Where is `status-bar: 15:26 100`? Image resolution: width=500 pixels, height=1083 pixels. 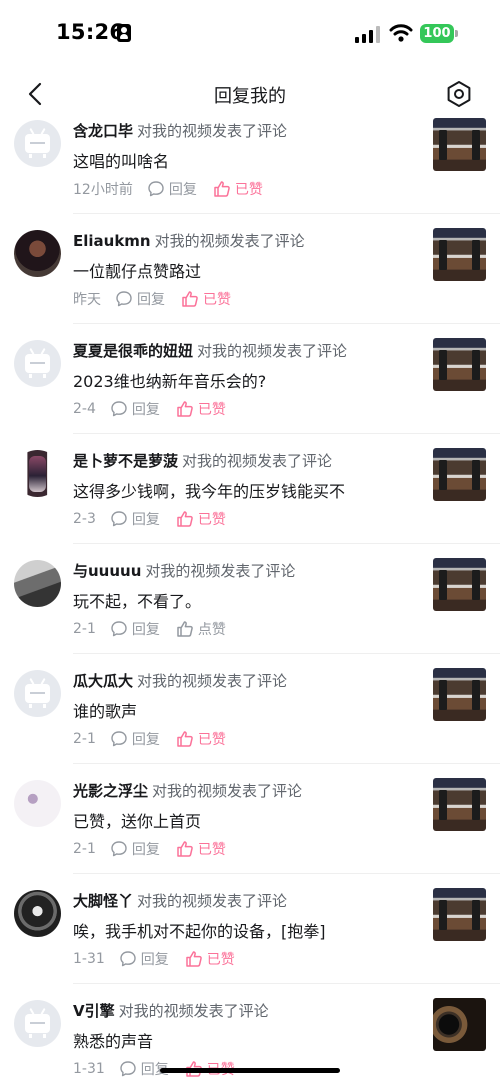 status-bar: 15:26 100 is located at coordinates (250, 33).